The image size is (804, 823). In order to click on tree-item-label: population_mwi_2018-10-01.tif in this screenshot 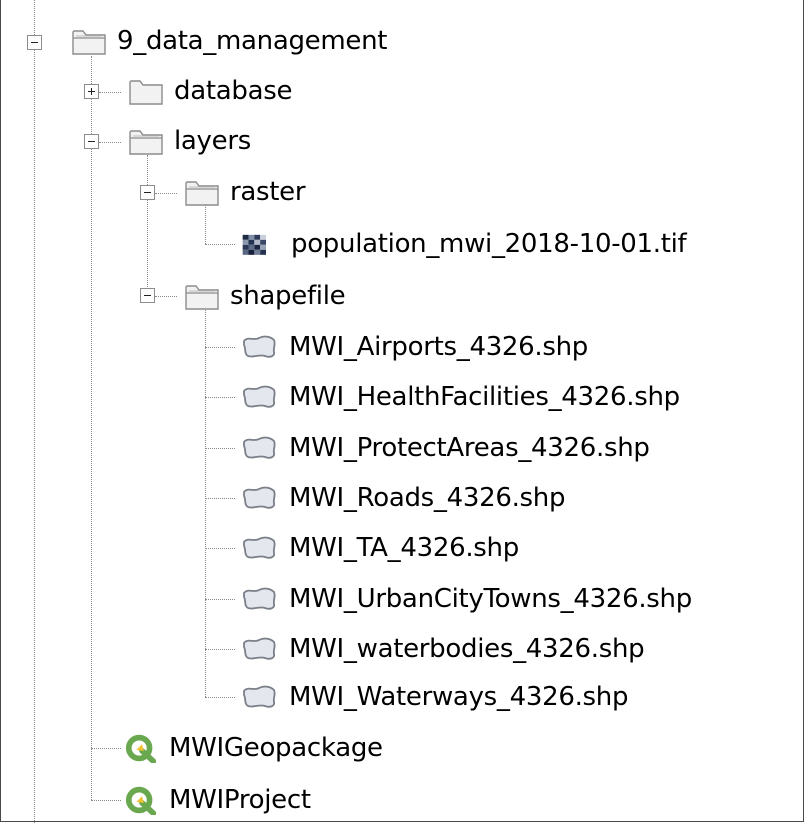, I will do `click(489, 244)`.